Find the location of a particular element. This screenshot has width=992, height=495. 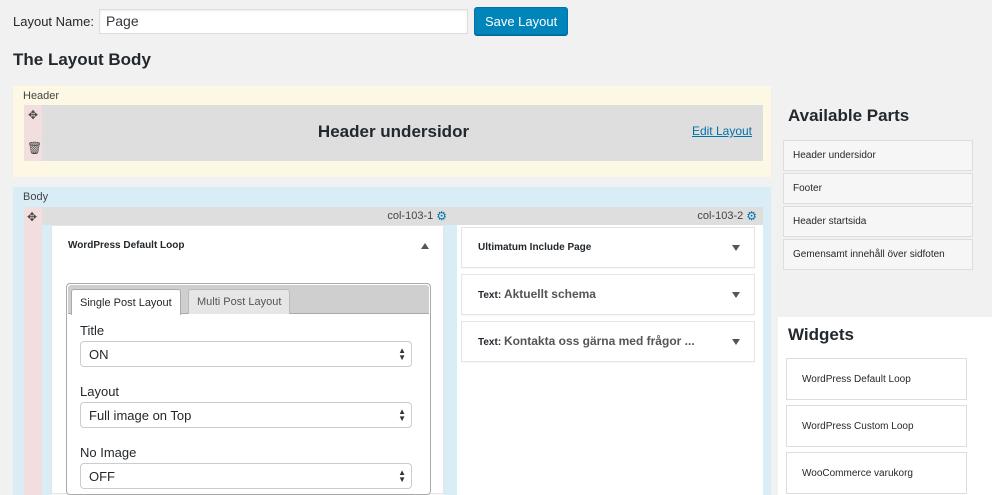

widget-title: WordPress Default Loop is located at coordinates (126, 245).